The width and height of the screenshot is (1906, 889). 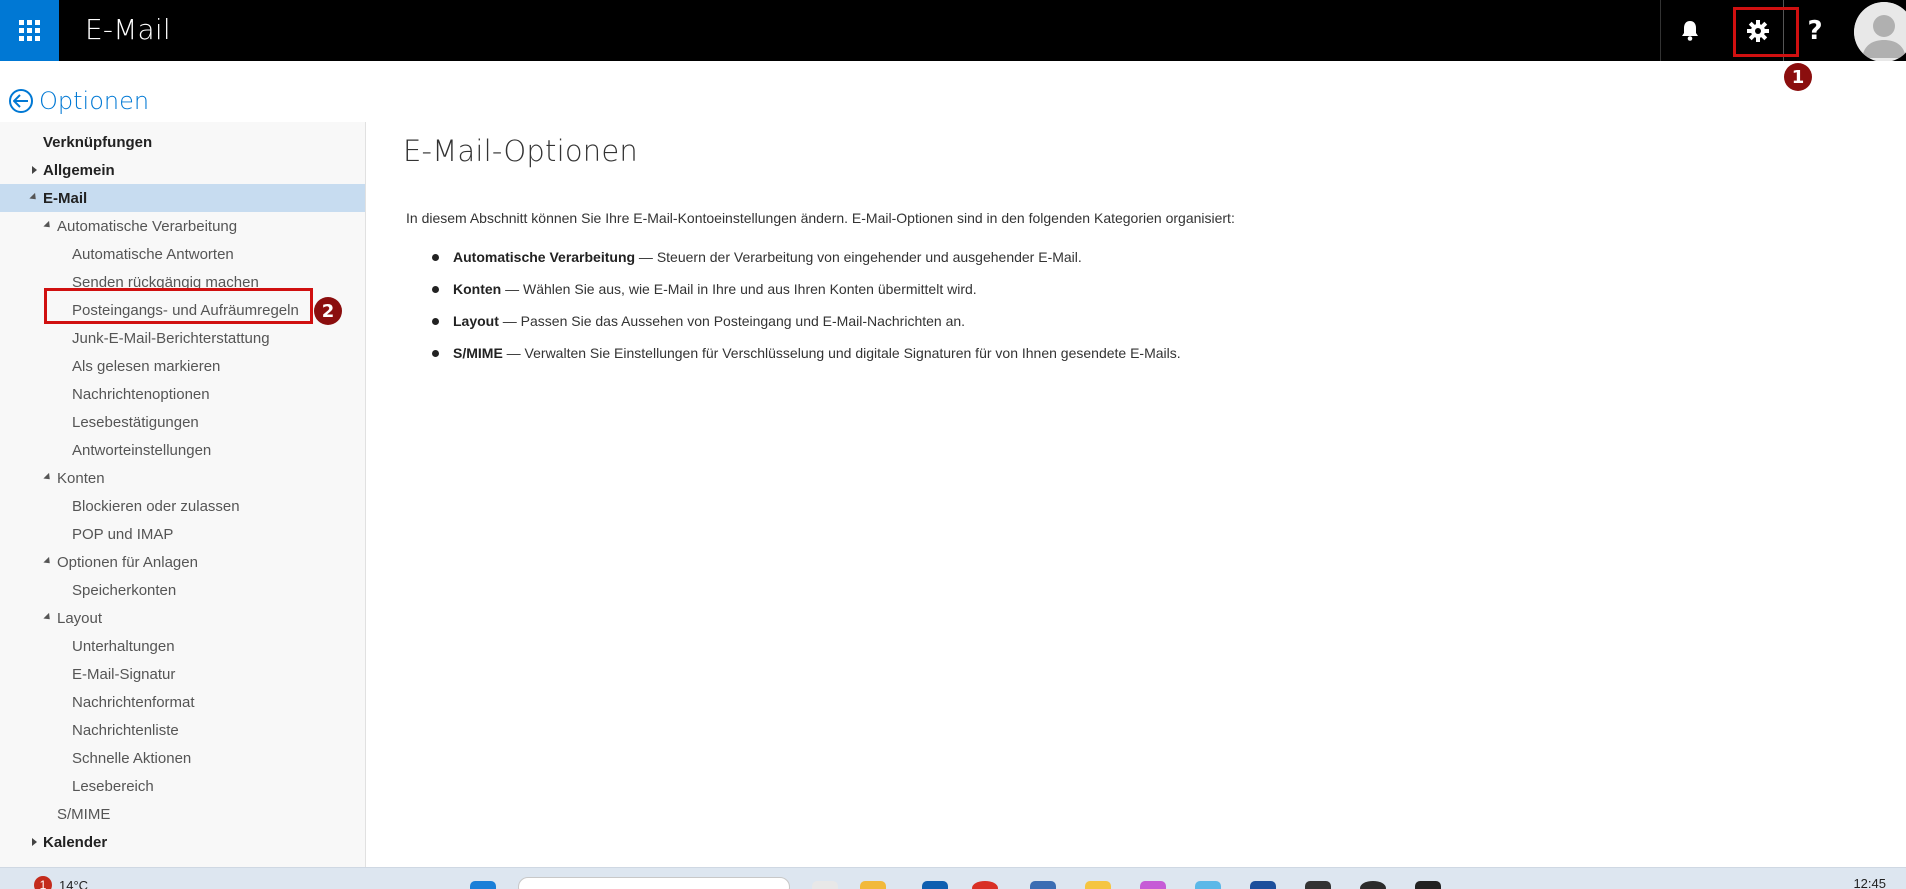 What do you see at coordinates (153, 254) in the screenshot?
I see `sidebar-item-label: Automatische Antworten` at bounding box center [153, 254].